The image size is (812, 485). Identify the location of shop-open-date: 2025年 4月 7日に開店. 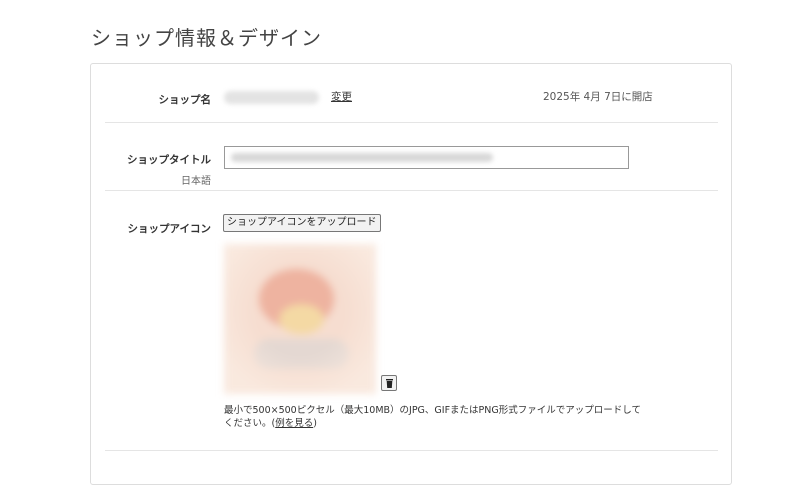
(598, 96).